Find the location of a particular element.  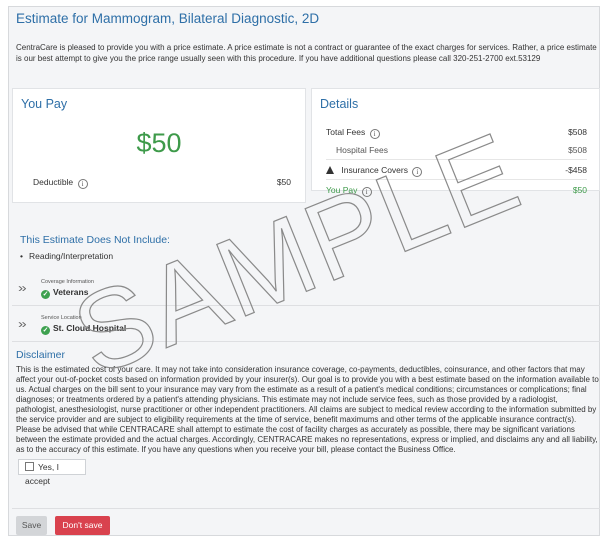

you-pay-heading: You Pay is located at coordinates (44, 104).